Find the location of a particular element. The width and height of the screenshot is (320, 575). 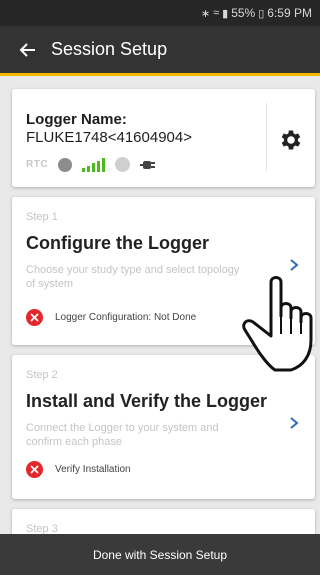

gear-icon is located at coordinates (291, 140).